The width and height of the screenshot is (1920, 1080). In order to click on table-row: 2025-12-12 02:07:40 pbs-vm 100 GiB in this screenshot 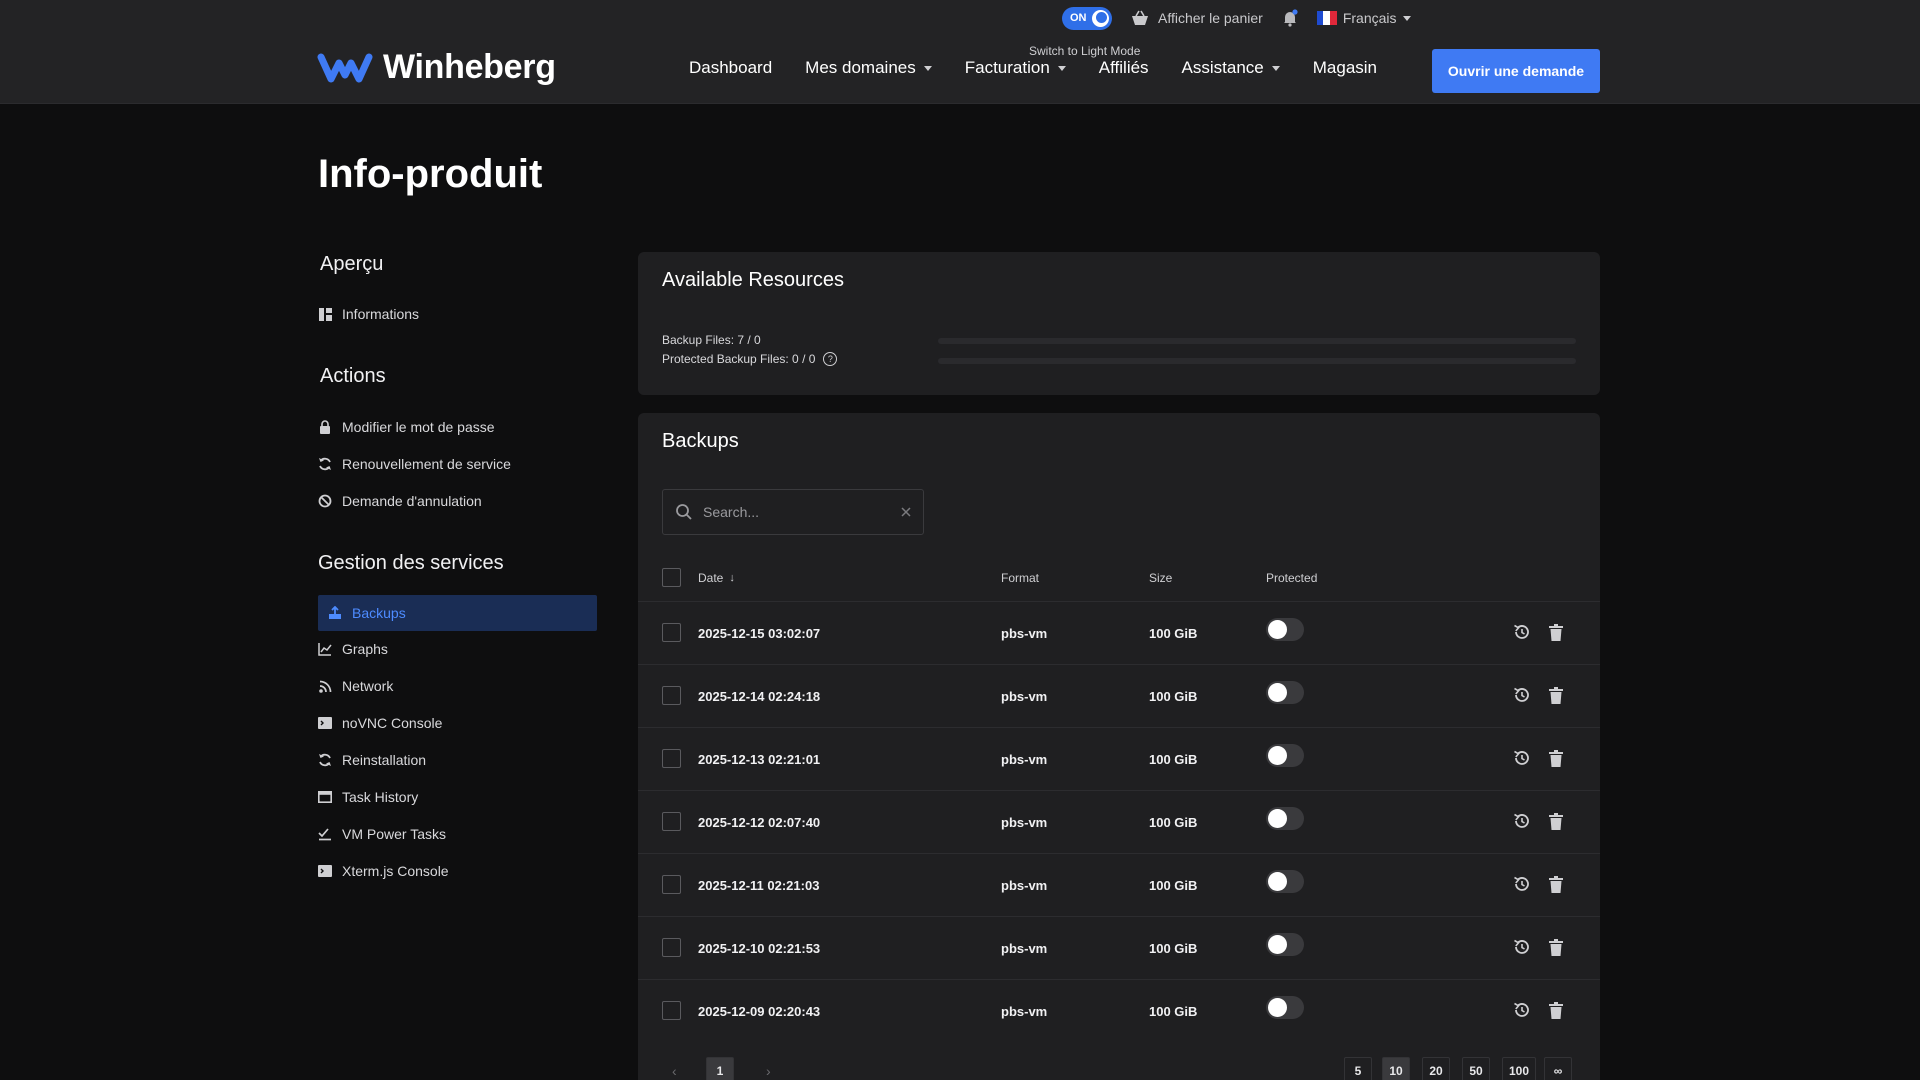, I will do `click(1119, 821)`.